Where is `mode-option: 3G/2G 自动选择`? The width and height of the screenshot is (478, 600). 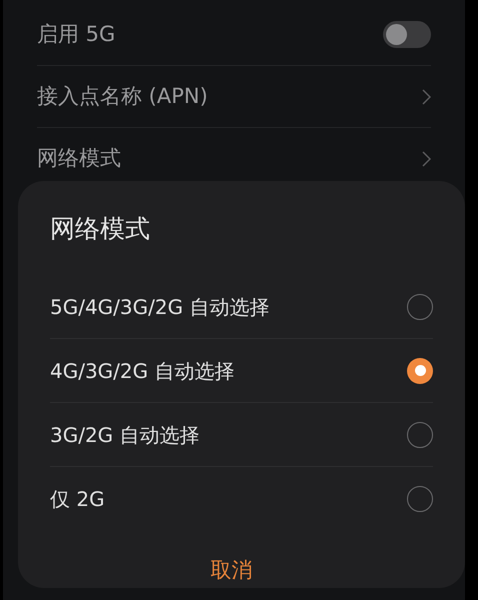 mode-option: 3G/2G 自动选择 is located at coordinates (241, 435).